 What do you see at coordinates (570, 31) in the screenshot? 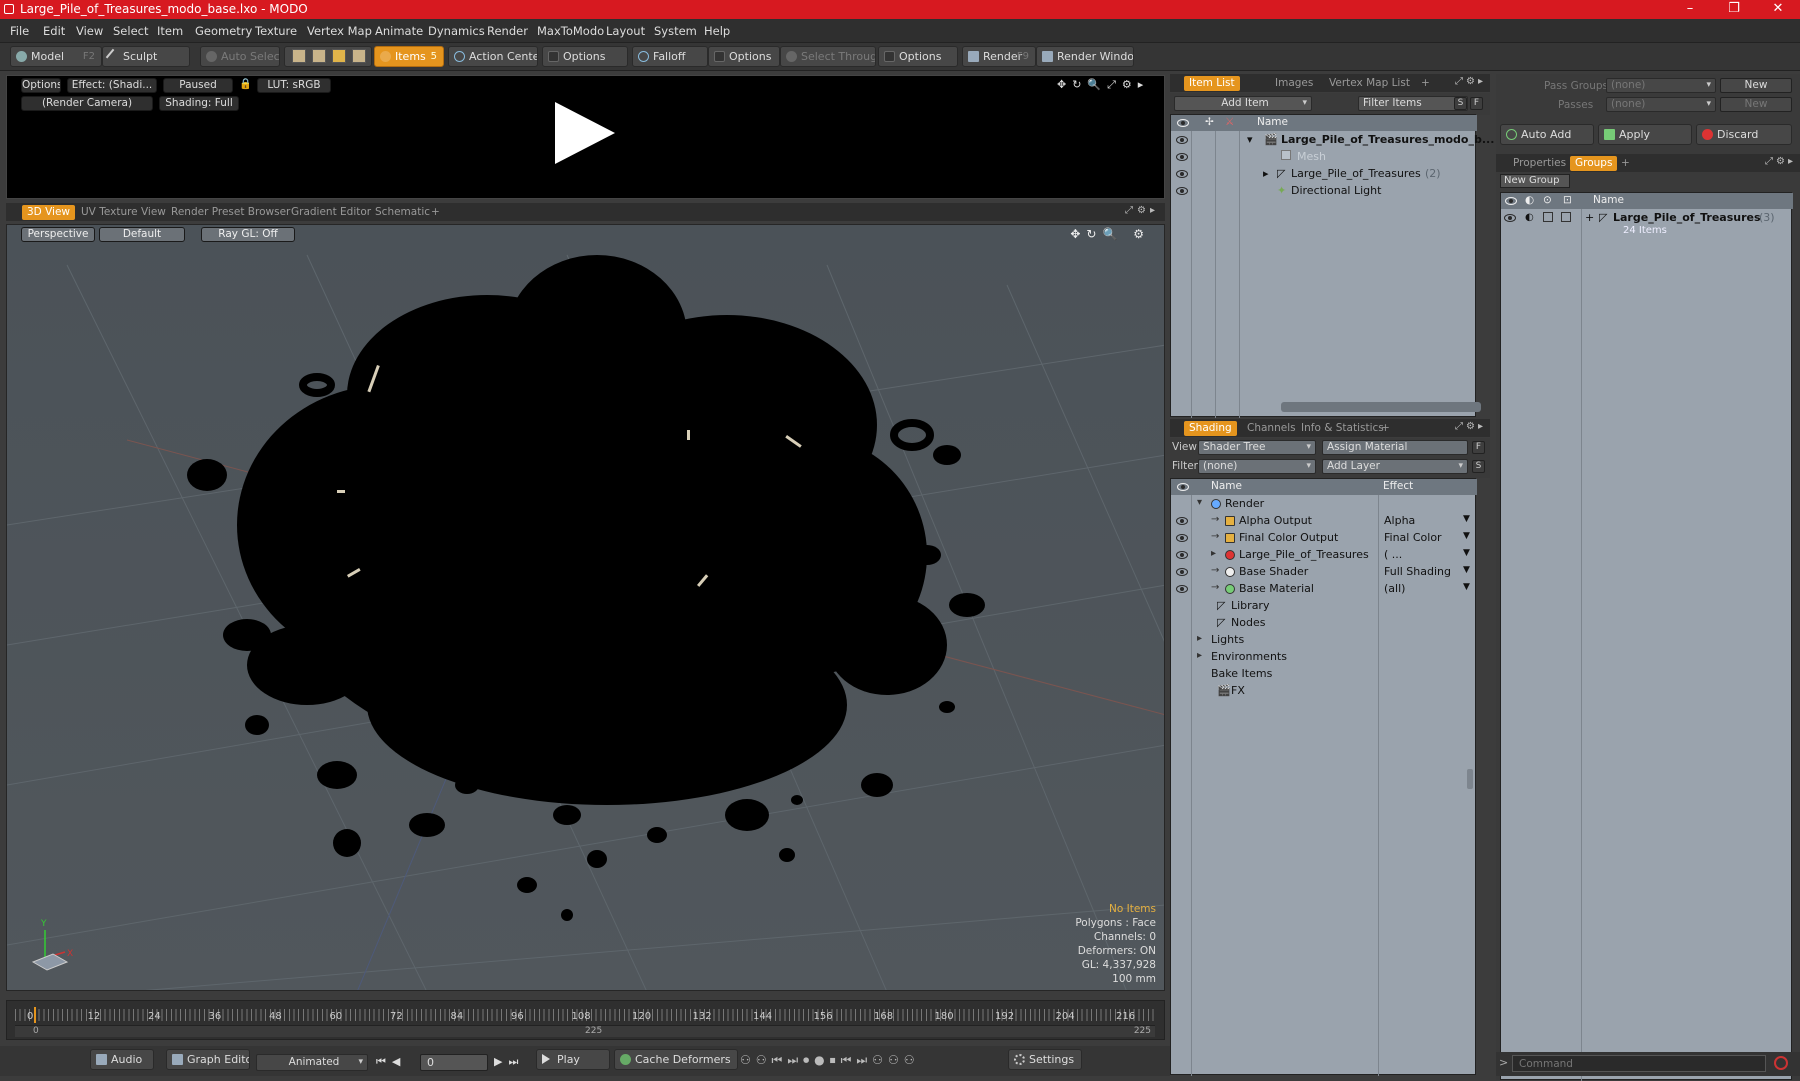
I see `menu-maxtomodo: MaxToModo` at bounding box center [570, 31].